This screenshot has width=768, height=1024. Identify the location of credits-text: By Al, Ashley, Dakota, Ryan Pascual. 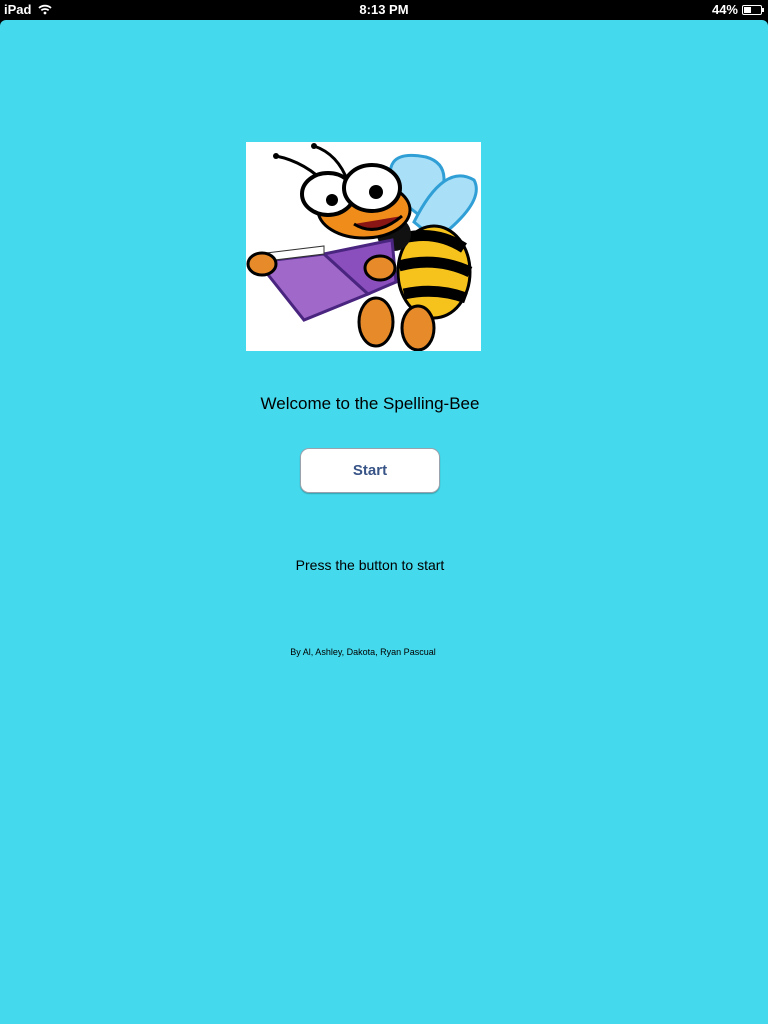
(363, 652).